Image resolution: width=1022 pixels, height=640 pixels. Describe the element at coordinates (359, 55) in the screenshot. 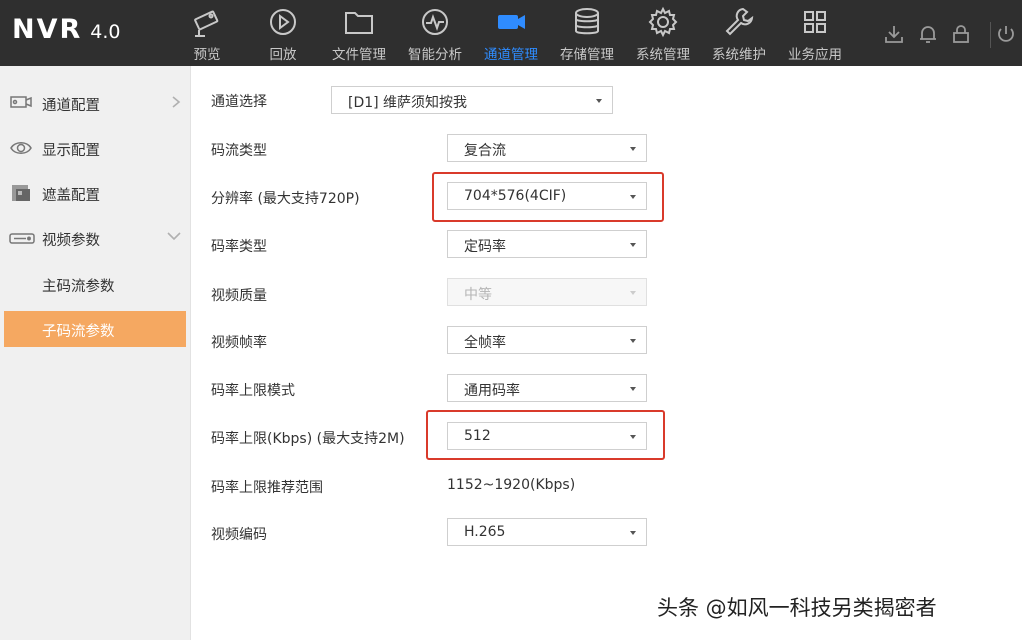

I see `nav-label: 文件管理` at that location.